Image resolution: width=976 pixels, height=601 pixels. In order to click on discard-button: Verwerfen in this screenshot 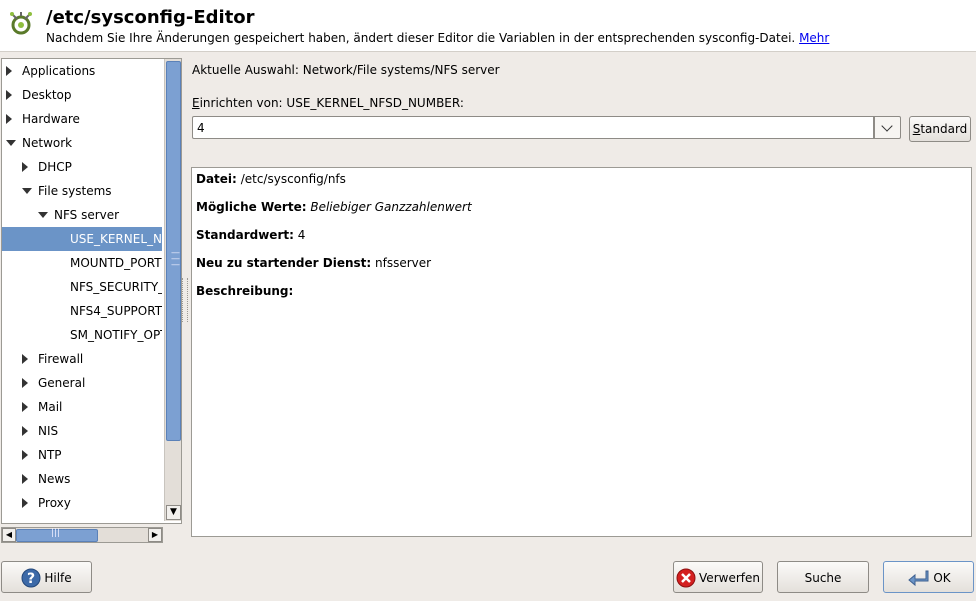, I will do `click(718, 577)`.